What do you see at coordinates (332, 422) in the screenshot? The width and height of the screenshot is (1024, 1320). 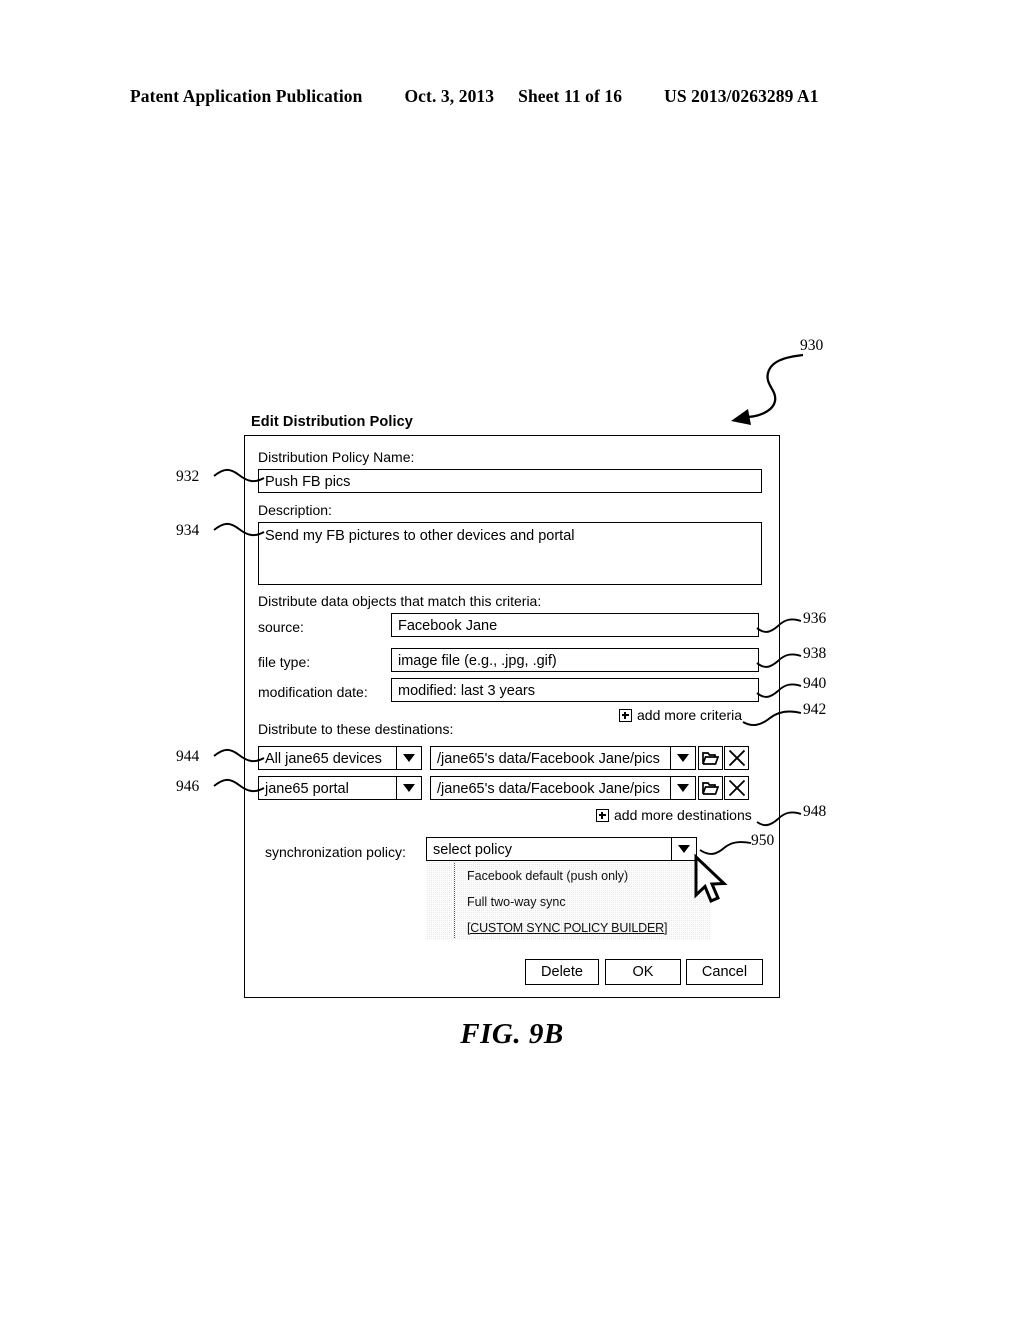 I see `dialog-title: Edit Distribution Policy` at bounding box center [332, 422].